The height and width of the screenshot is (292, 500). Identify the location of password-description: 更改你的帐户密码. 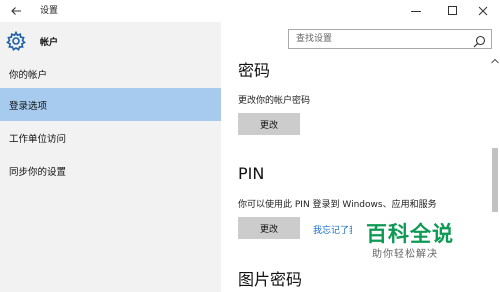
(274, 101).